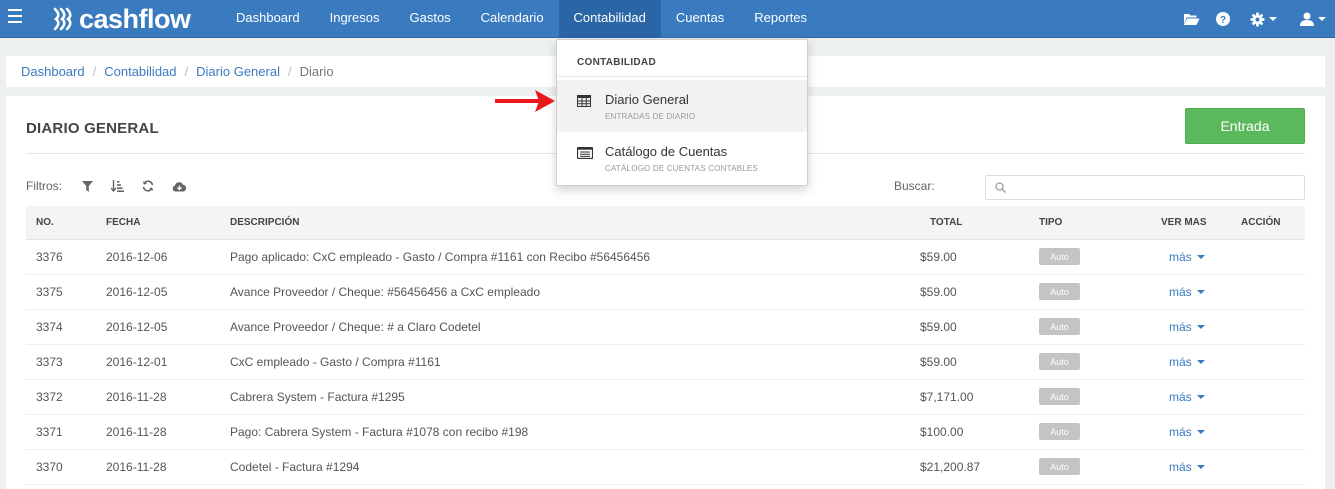 This screenshot has height=489, width=1335. What do you see at coordinates (780, 19) in the screenshot?
I see `nav-item-reportes: Reportes` at bounding box center [780, 19].